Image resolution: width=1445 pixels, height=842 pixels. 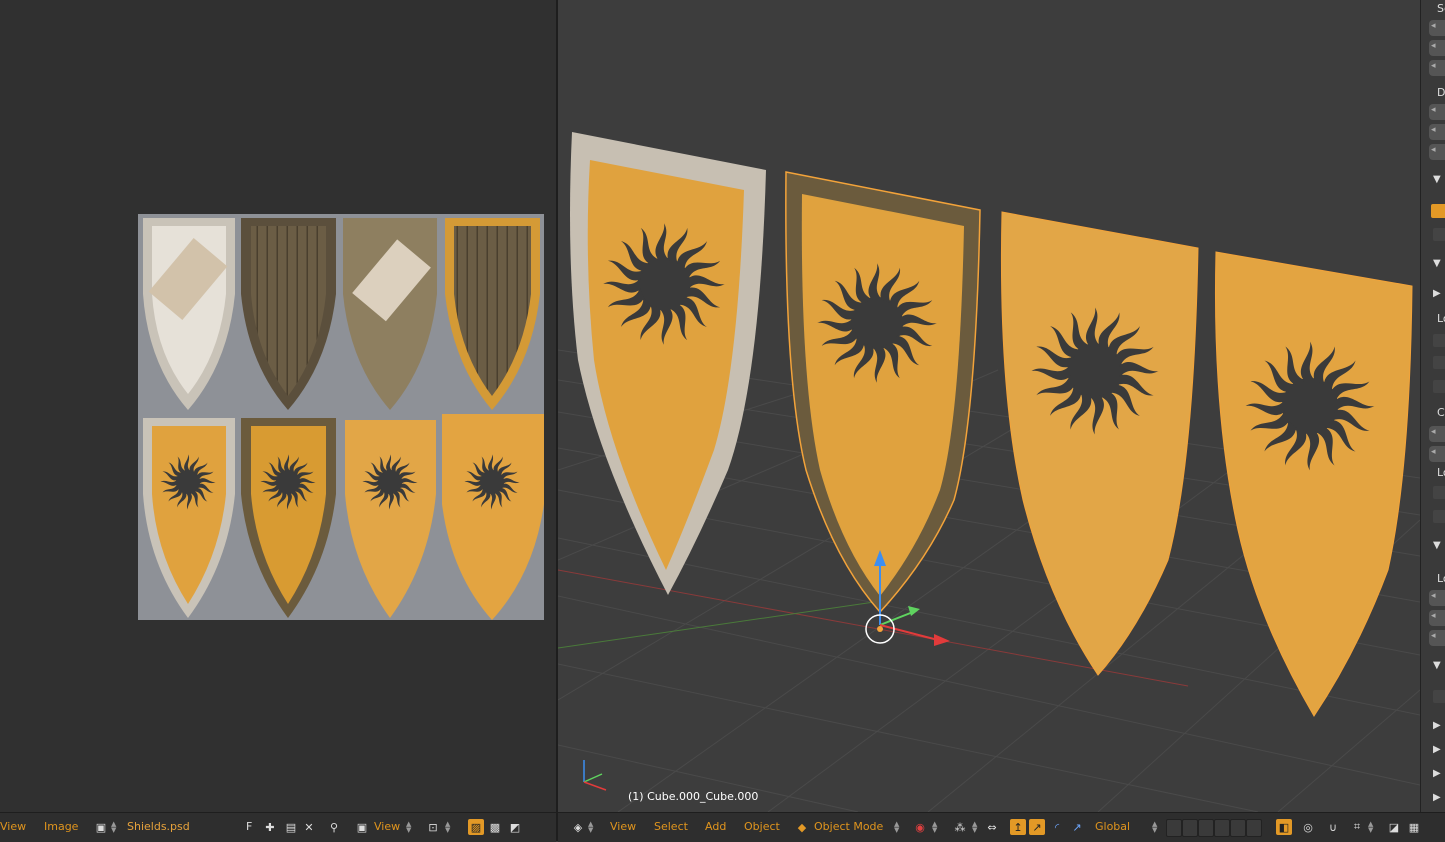 What do you see at coordinates (158, 826) in the screenshot?
I see `image-name-field: Shields.psd` at bounding box center [158, 826].